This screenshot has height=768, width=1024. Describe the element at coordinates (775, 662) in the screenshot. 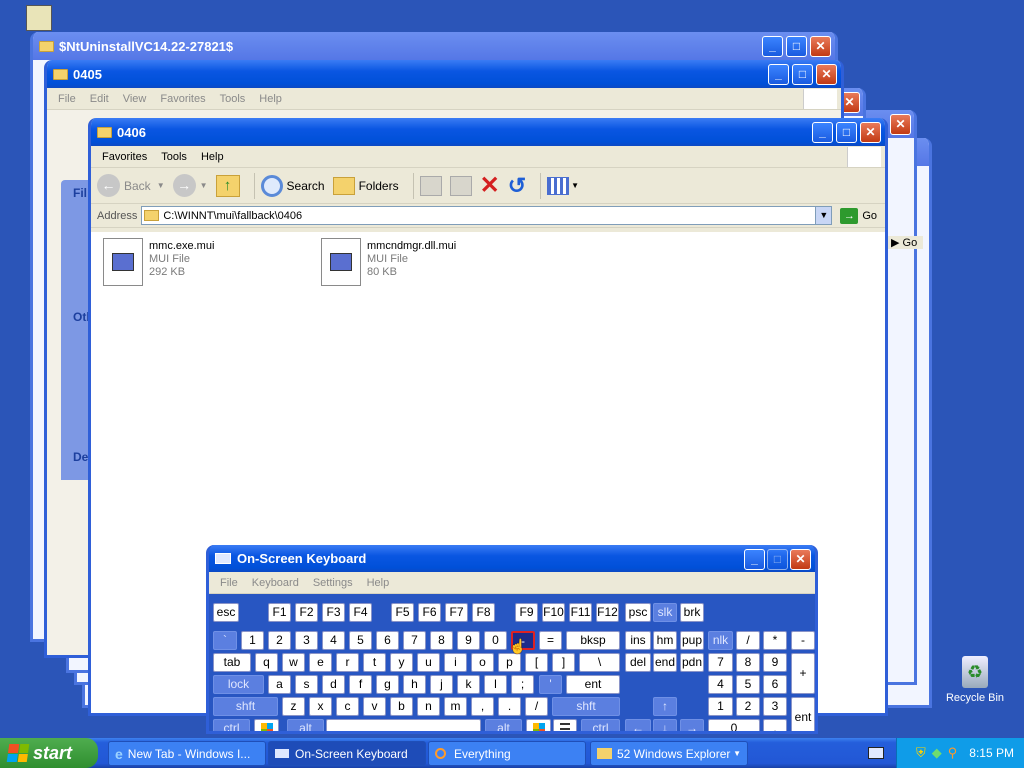

I see `key-np9: 9` at that location.